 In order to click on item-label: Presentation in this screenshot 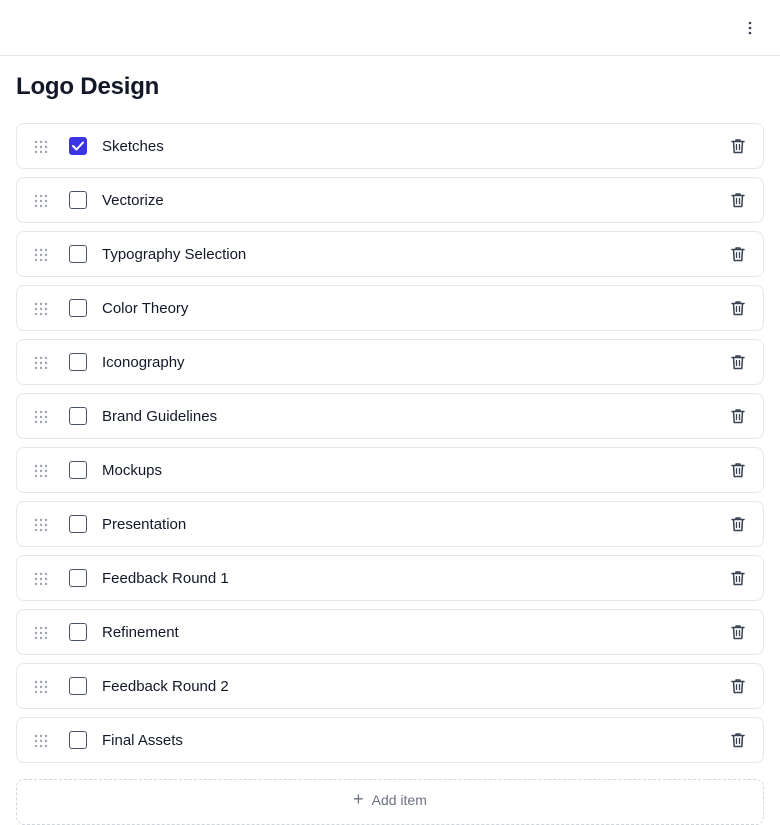, I will do `click(144, 524)`.